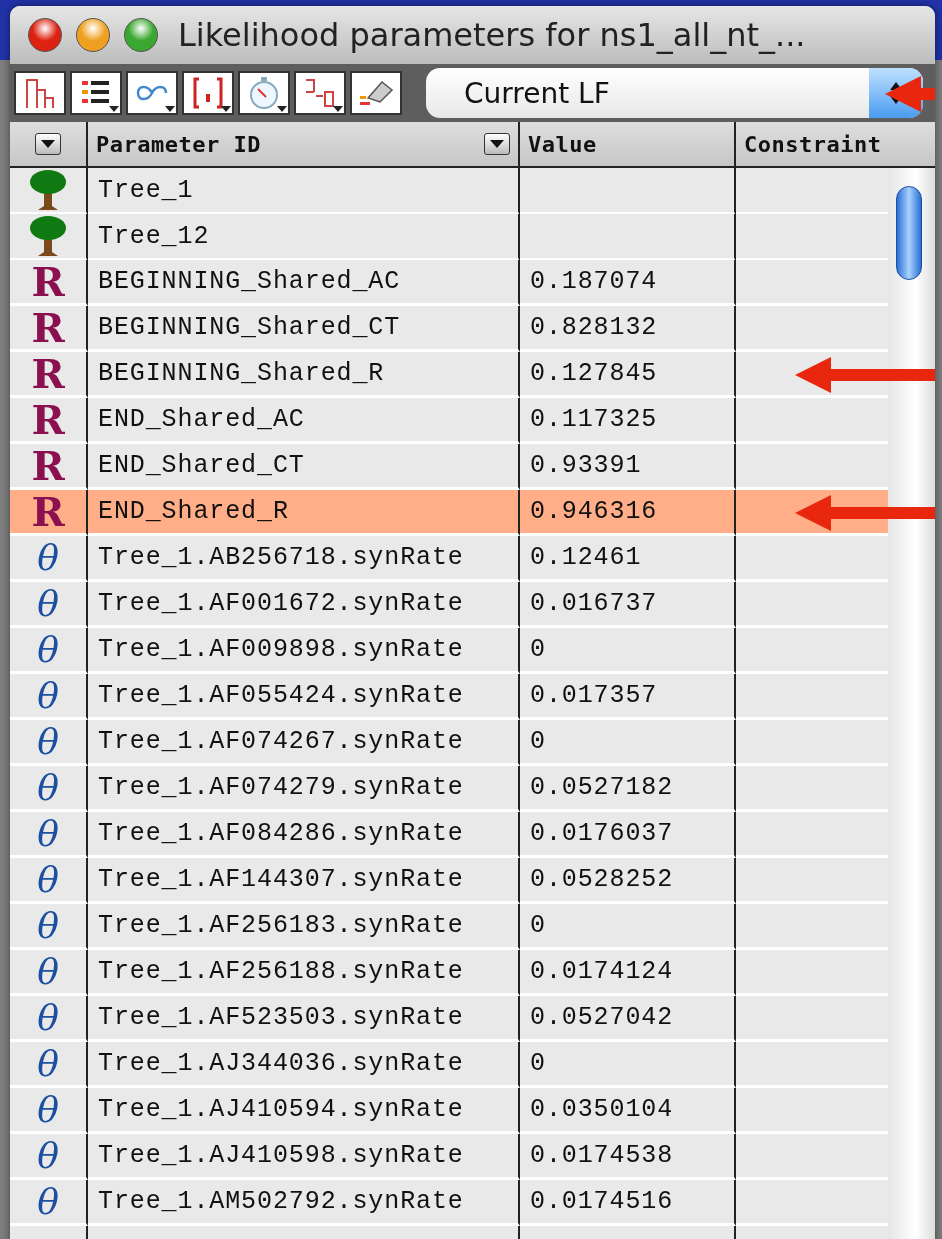  I want to click on parameter-value: 0.016737, so click(594, 603).